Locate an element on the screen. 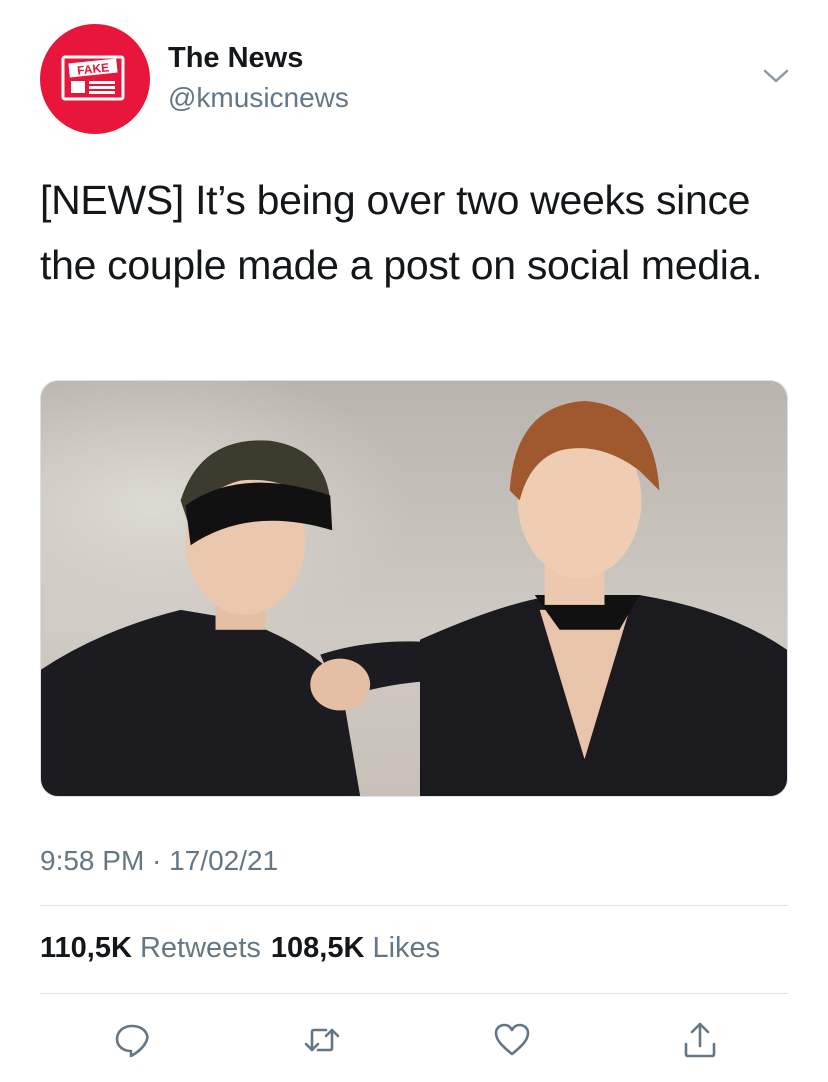 This screenshot has width=828, height=1082. tweet-stats: 110,5K Retweets 108,5K Likes is located at coordinates (240, 948).